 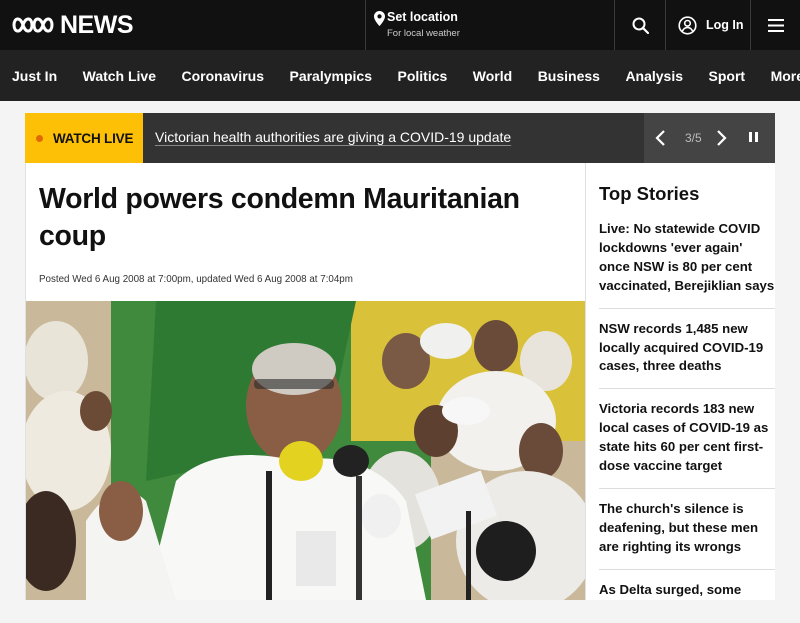 What do you see at coordinates (422, 17) in the screenshot?
I see `set-location-title: Set location` at bounding box center [422, 17].